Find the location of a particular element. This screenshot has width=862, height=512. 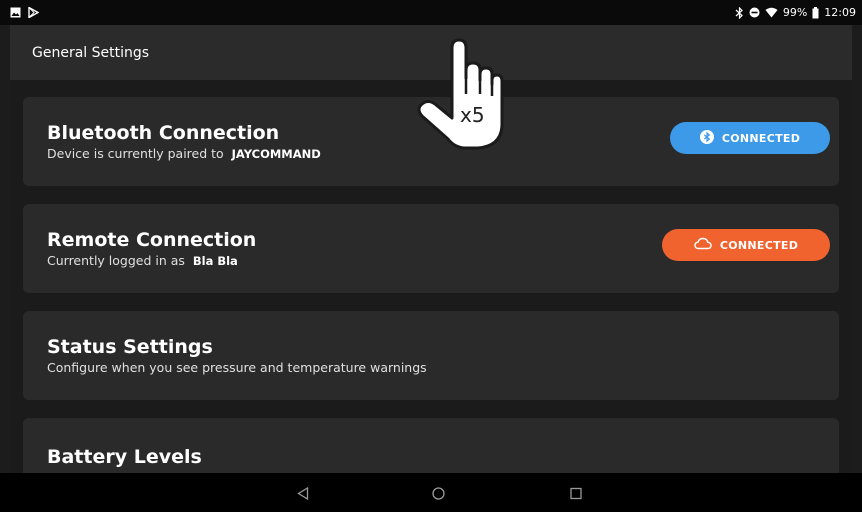

card-subtitle: Device is currently paired to JAYCOMMAND is located at coordinates (184, 153).